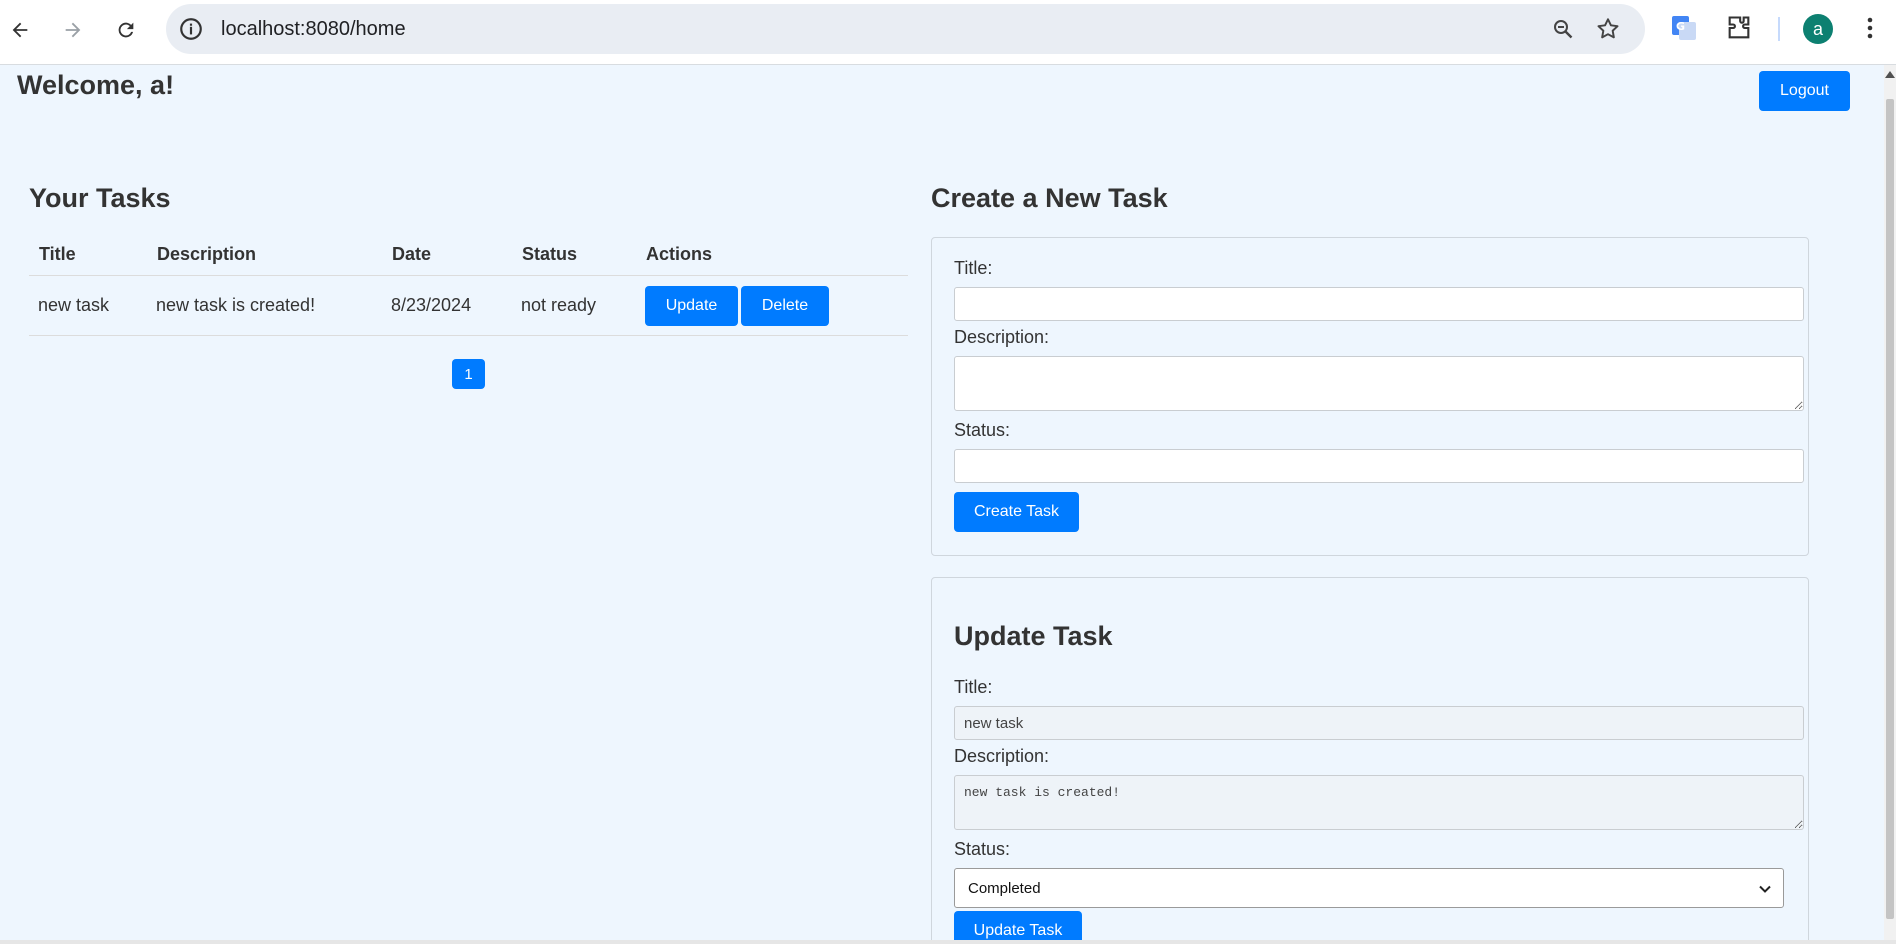 The image size is (1896, 944). Describe the element at coordinates (973, 687) in the screenshot. I see `update-title-label: Title:` at that location.